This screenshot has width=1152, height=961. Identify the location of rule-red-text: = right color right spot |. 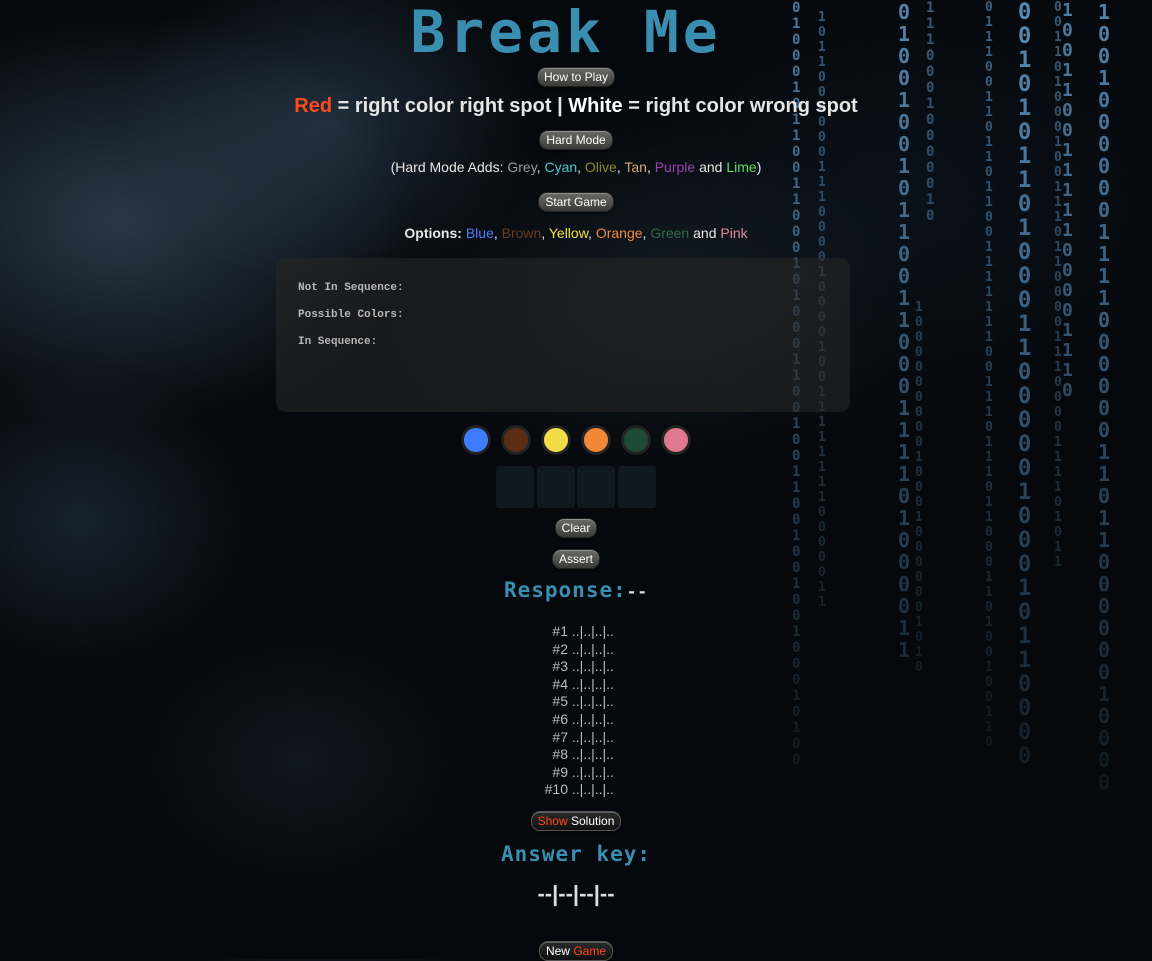
(450, 106).